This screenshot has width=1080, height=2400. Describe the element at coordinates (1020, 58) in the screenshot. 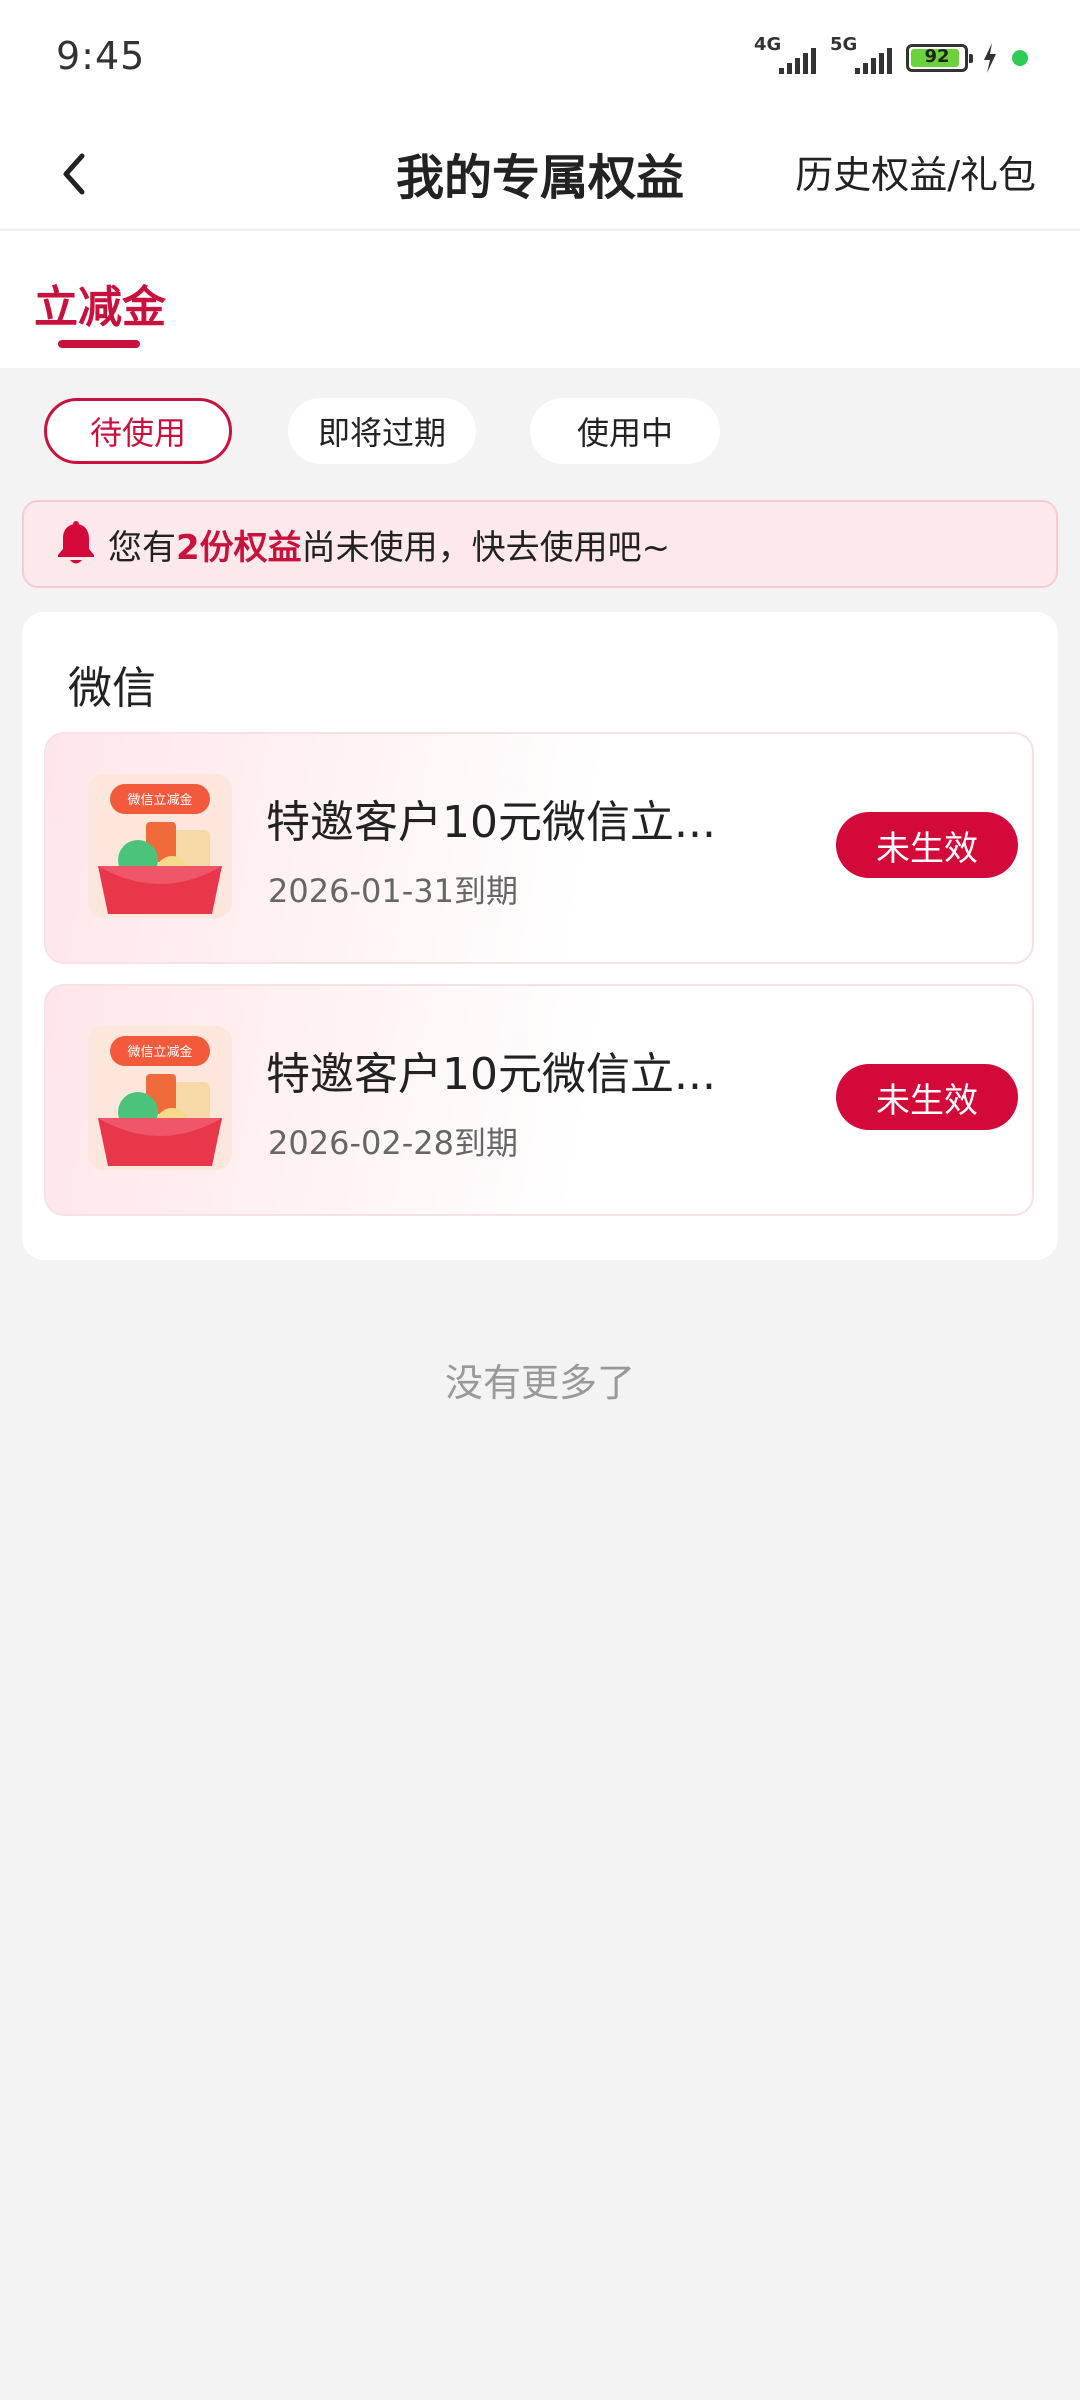

I see `privacy-indicator-dot` at that location.